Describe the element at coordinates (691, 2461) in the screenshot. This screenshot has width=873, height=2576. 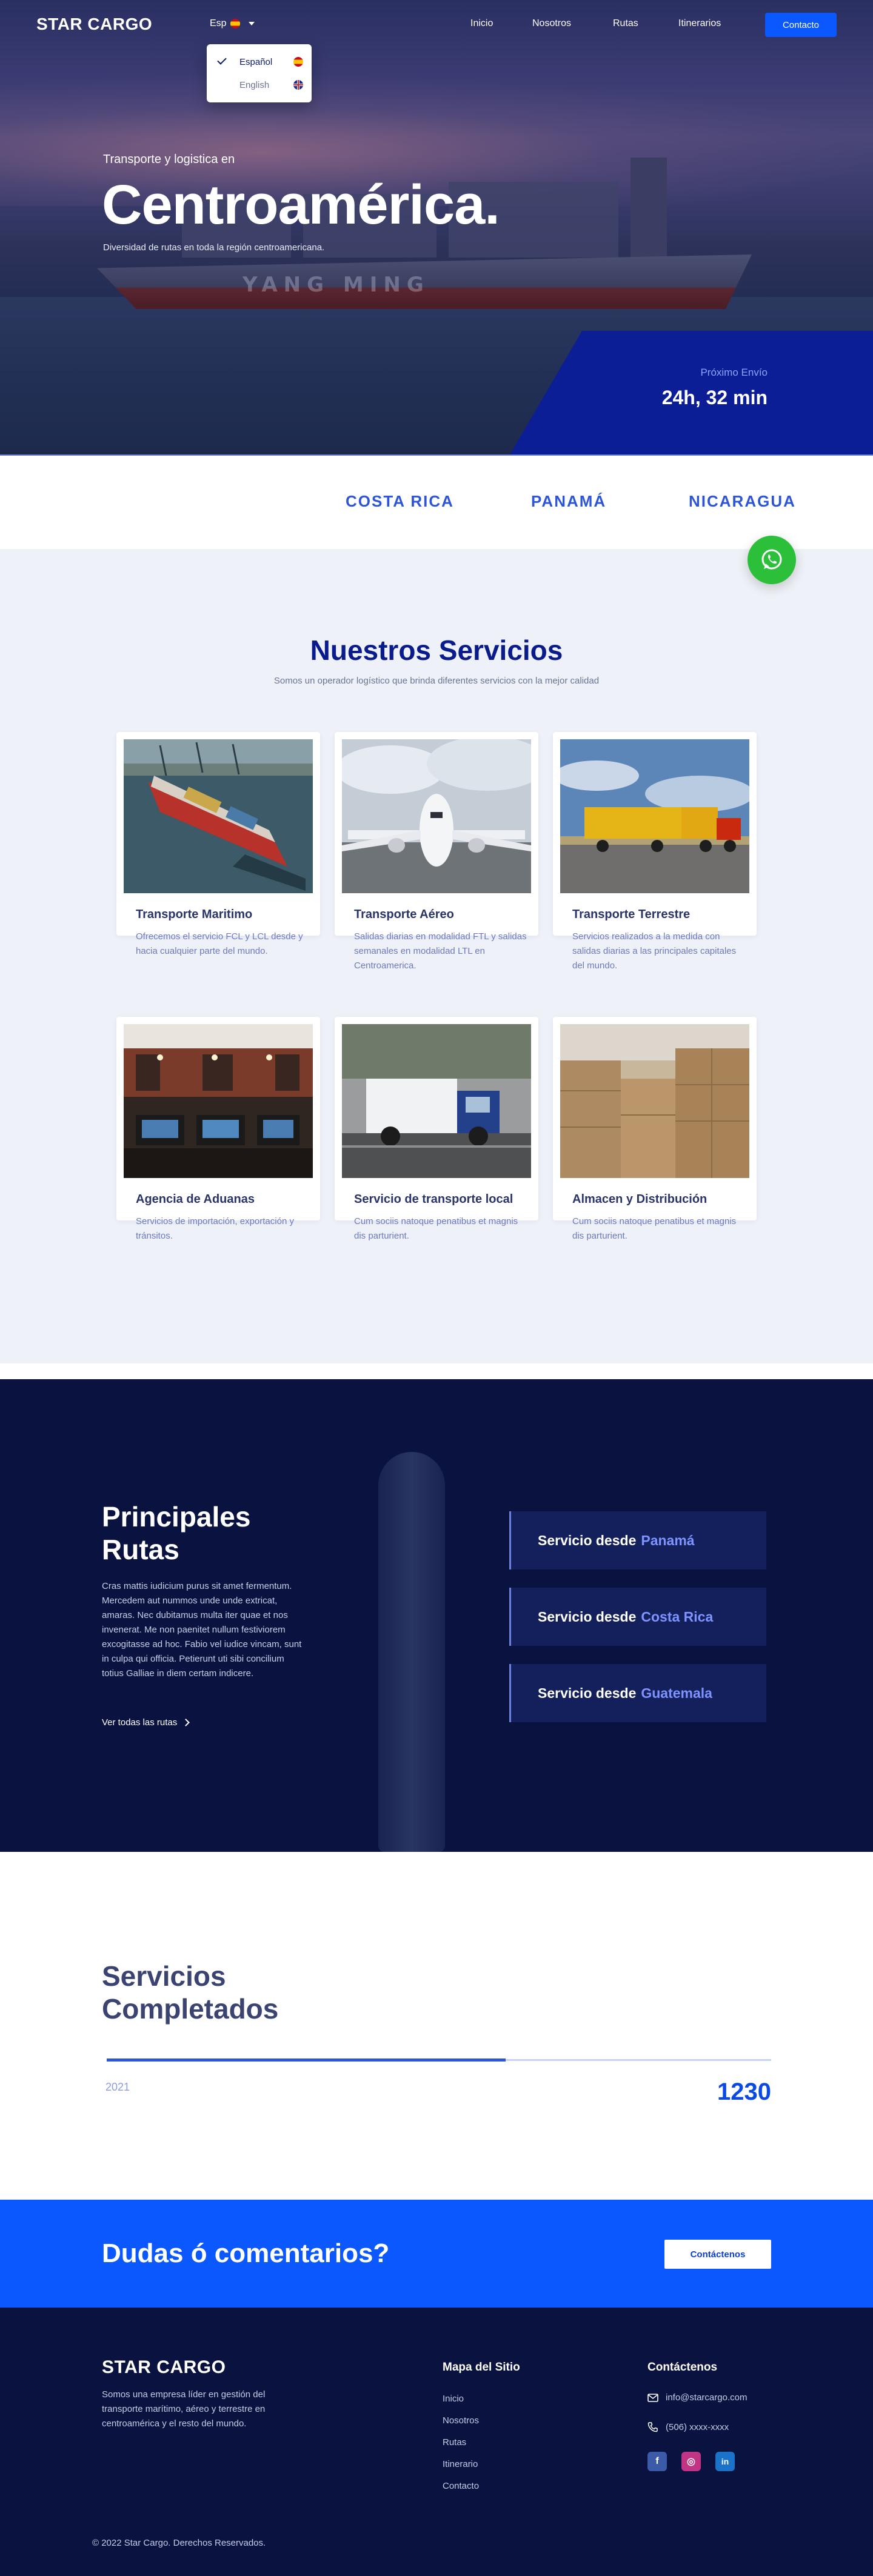
I see `instagram-icon: ◎` at that location.